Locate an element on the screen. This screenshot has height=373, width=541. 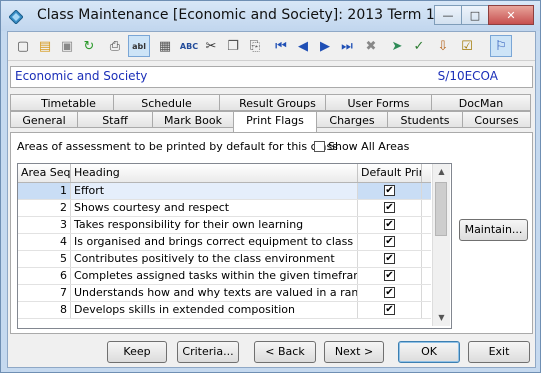
area-seq-cell: 4 is located at coordinates (44, 242).